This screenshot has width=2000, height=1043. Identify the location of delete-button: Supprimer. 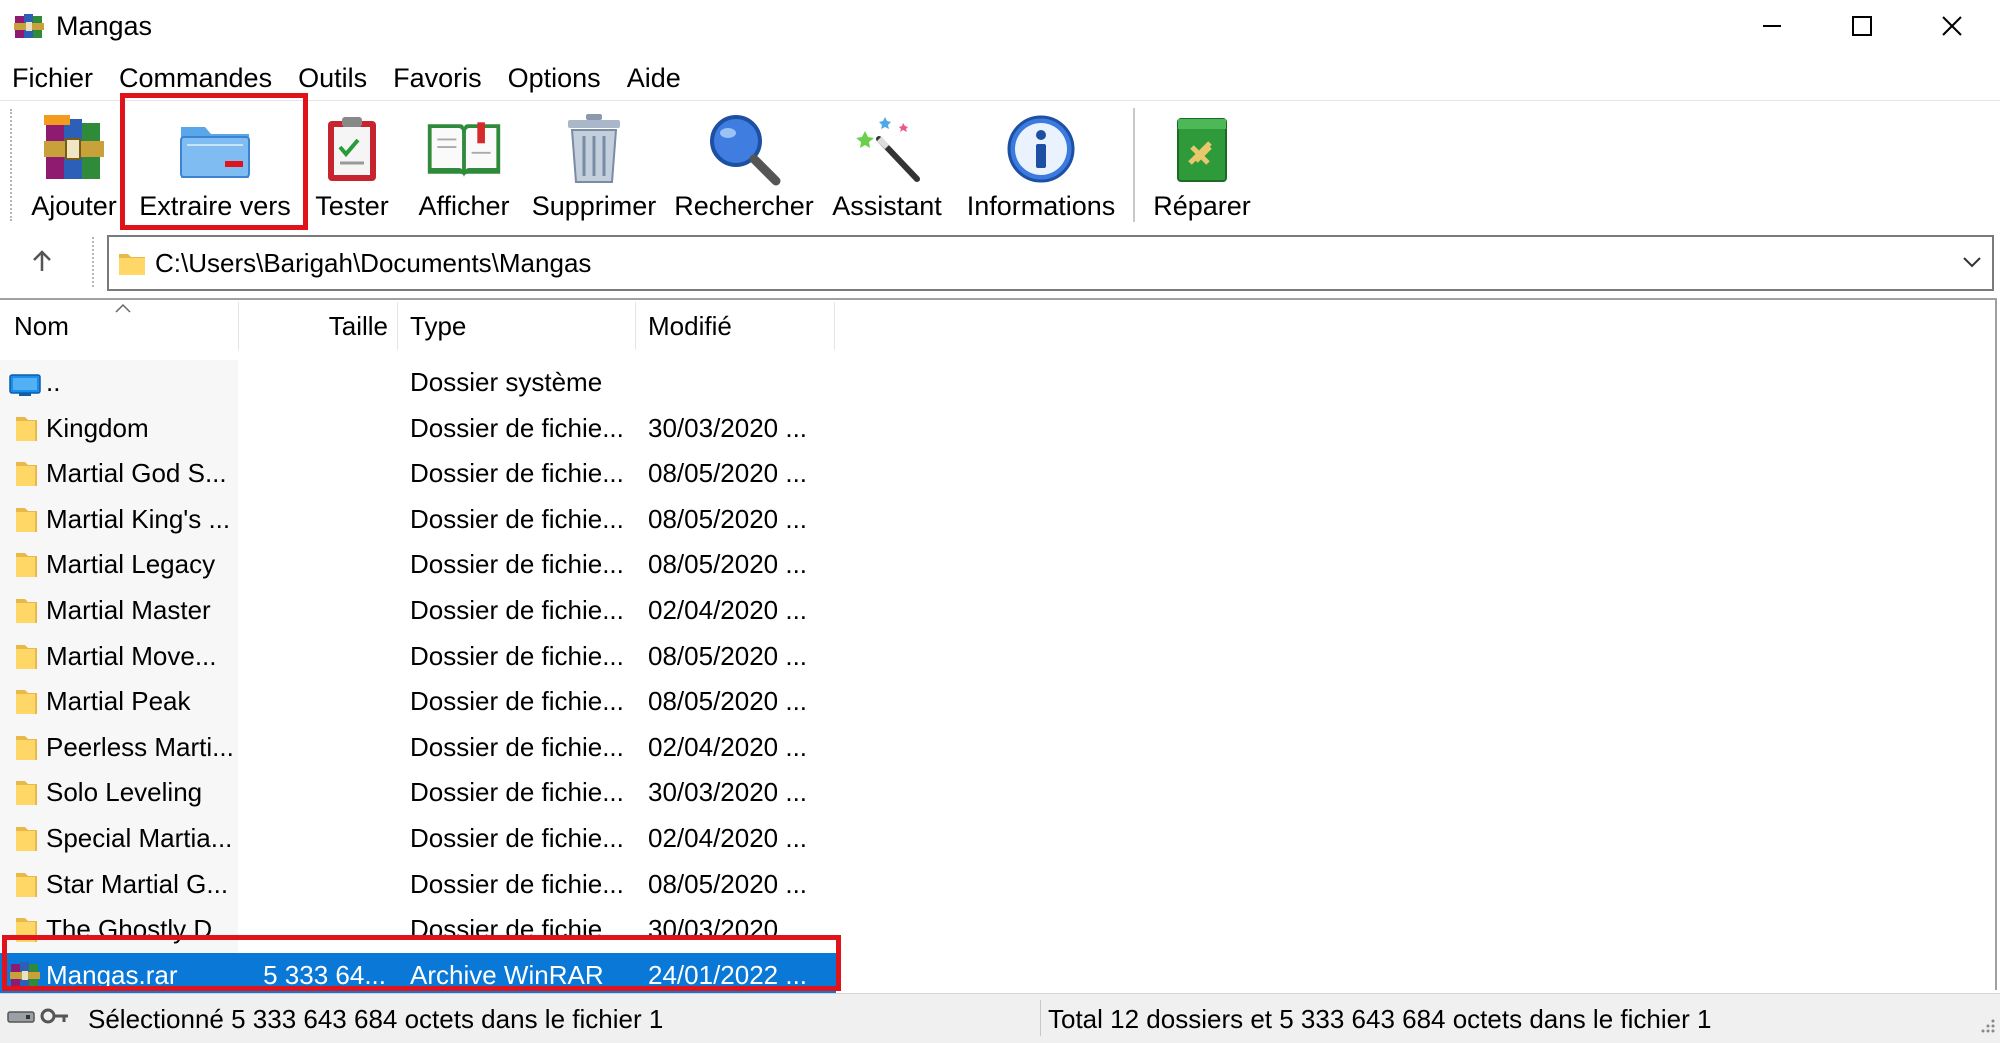
(594, 164).